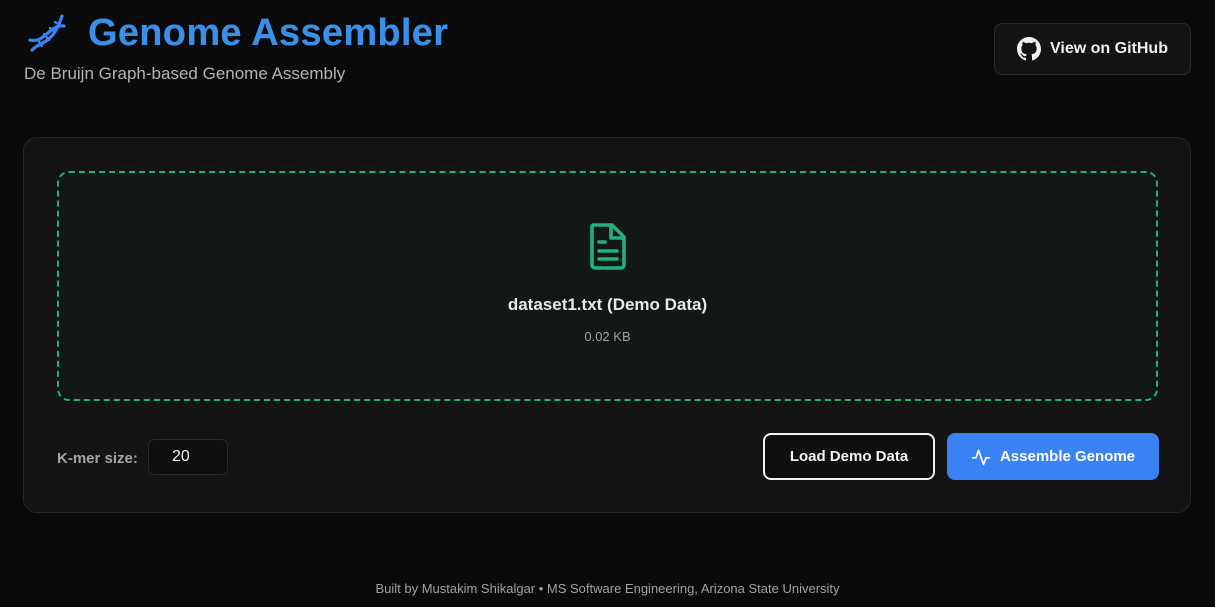 The width and height of the screenshot is (1215, 607). I want to click on view-on-github-button: View on GitHub, so click(1092, 49).